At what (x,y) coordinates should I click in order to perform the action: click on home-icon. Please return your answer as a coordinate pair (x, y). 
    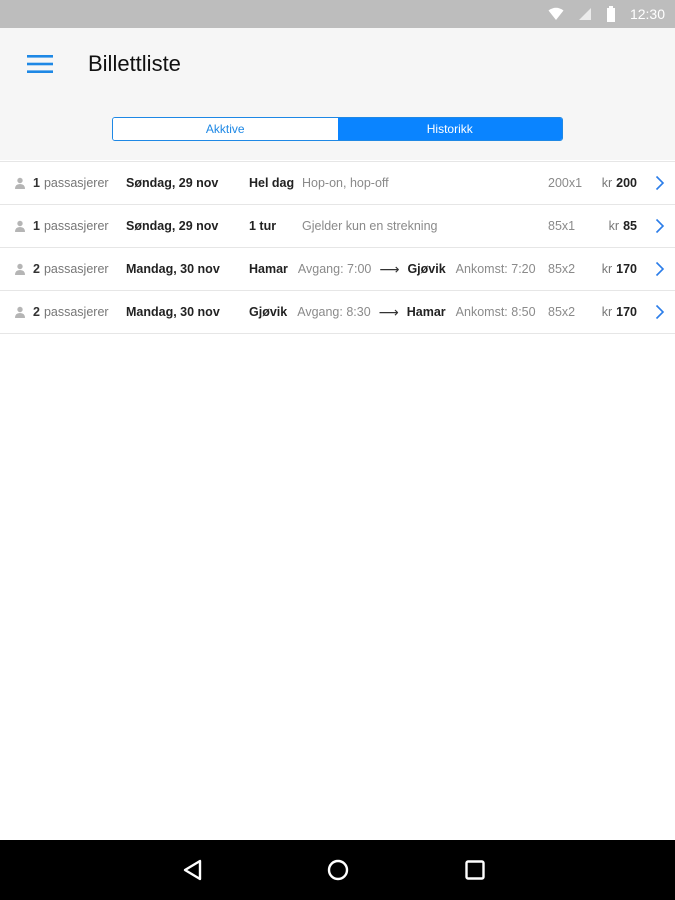
    Looking at the image, I should click on (338, 870).